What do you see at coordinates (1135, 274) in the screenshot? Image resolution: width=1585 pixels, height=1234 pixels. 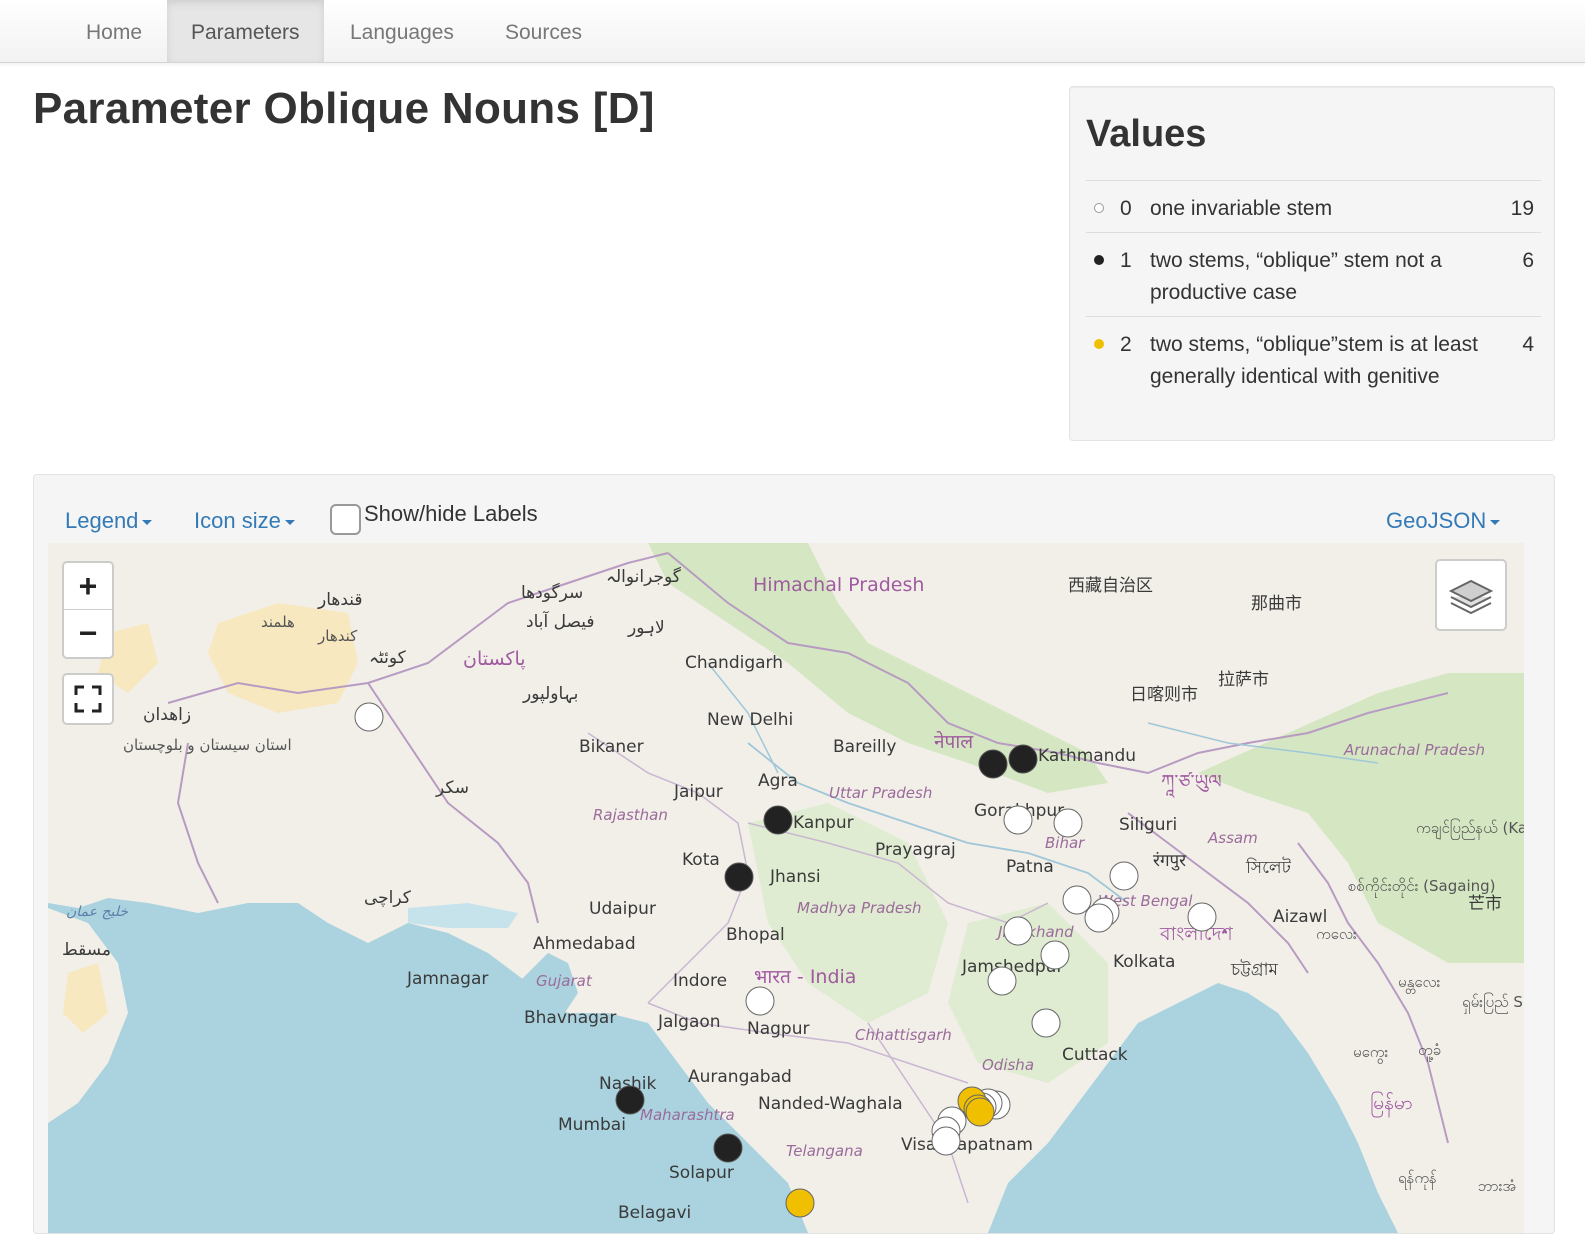 I see `value-number: 1` at bounding box center [1135, 274].